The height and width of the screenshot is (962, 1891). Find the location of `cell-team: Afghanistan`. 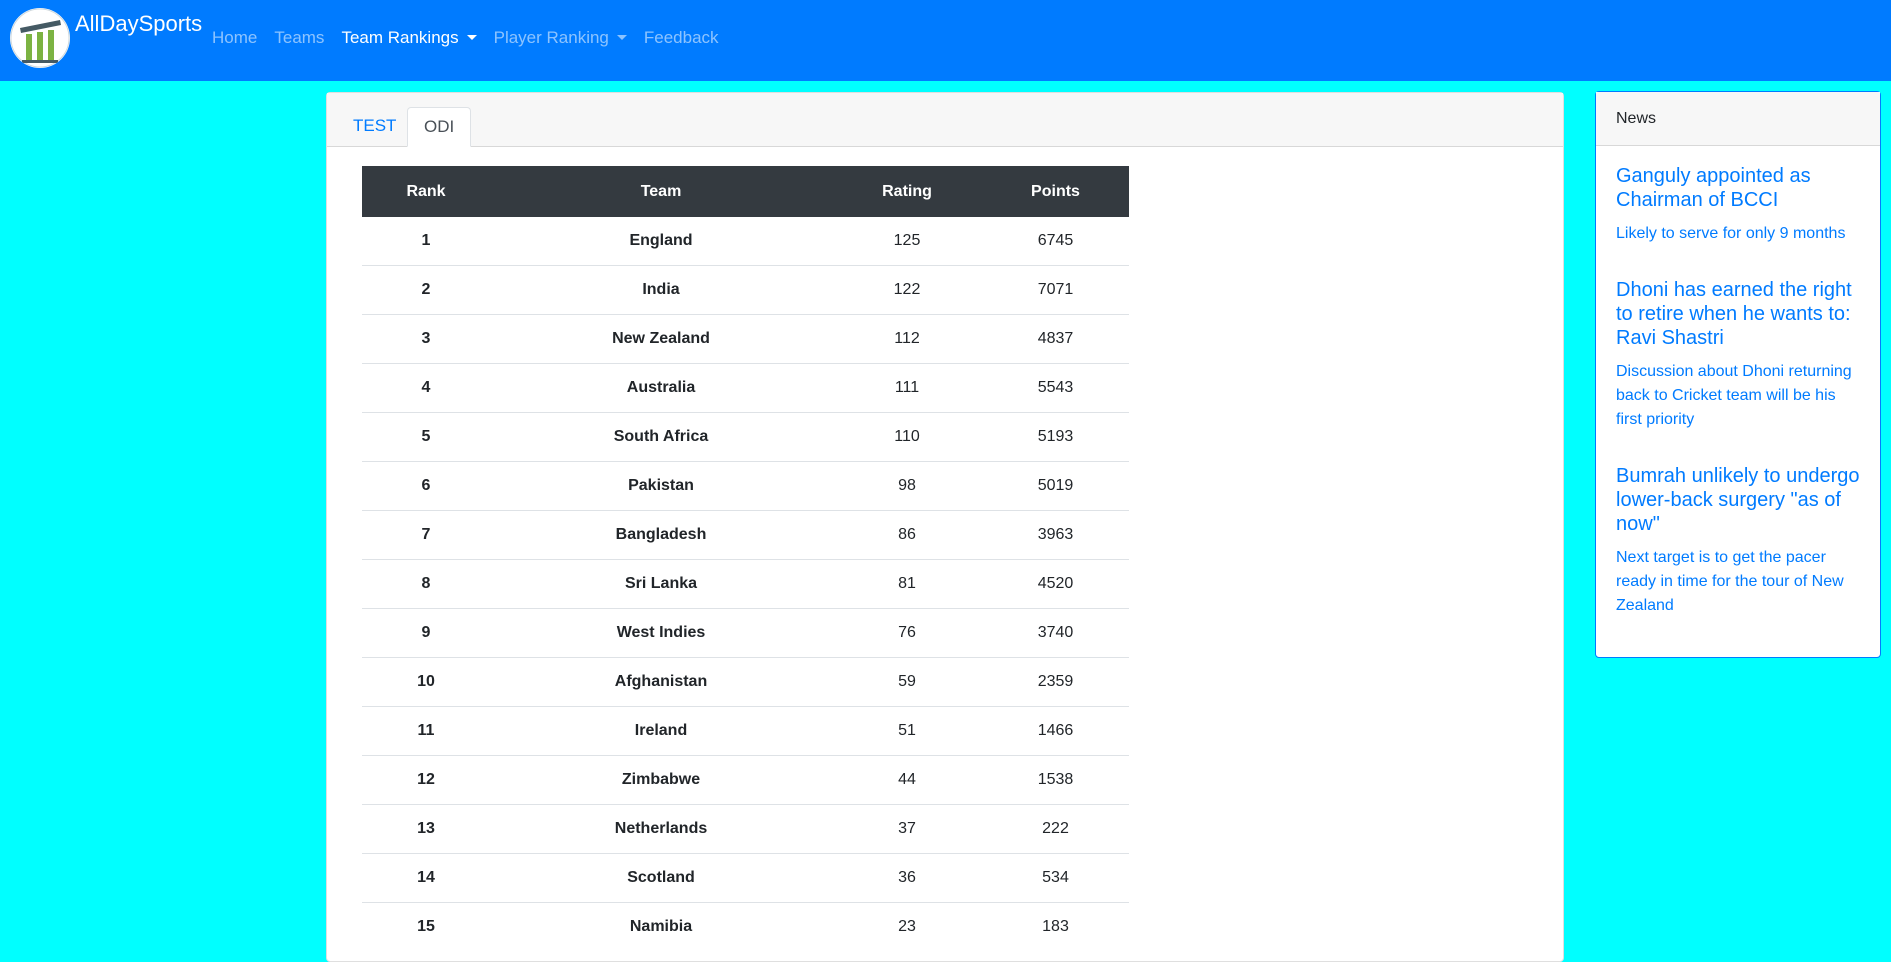

cell-team: Afghanistan is located at coordinates (661, 682).